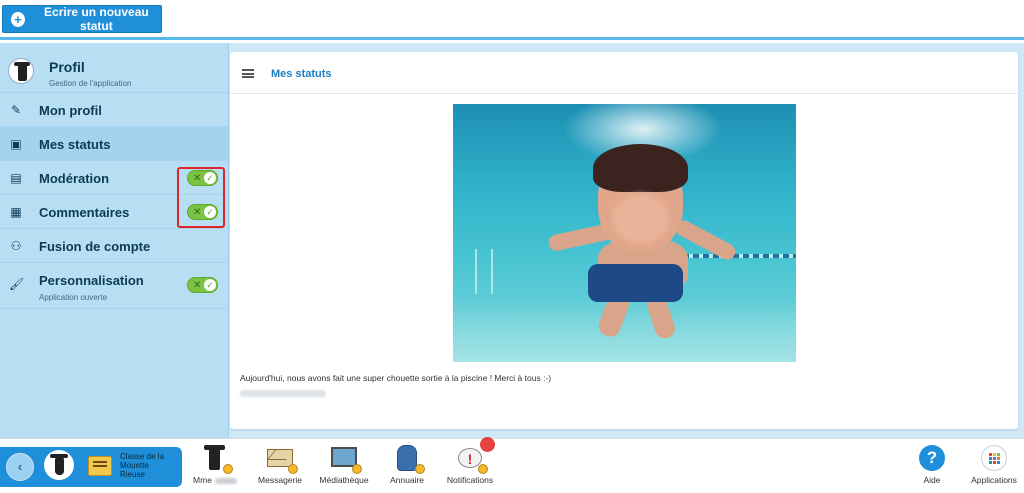 The height and width of the screenshot is (493, 1024). What do you see at coordinates (18, 19) in the screenshot?
I see `plus-icon: +` at bounding box center [18, 19].